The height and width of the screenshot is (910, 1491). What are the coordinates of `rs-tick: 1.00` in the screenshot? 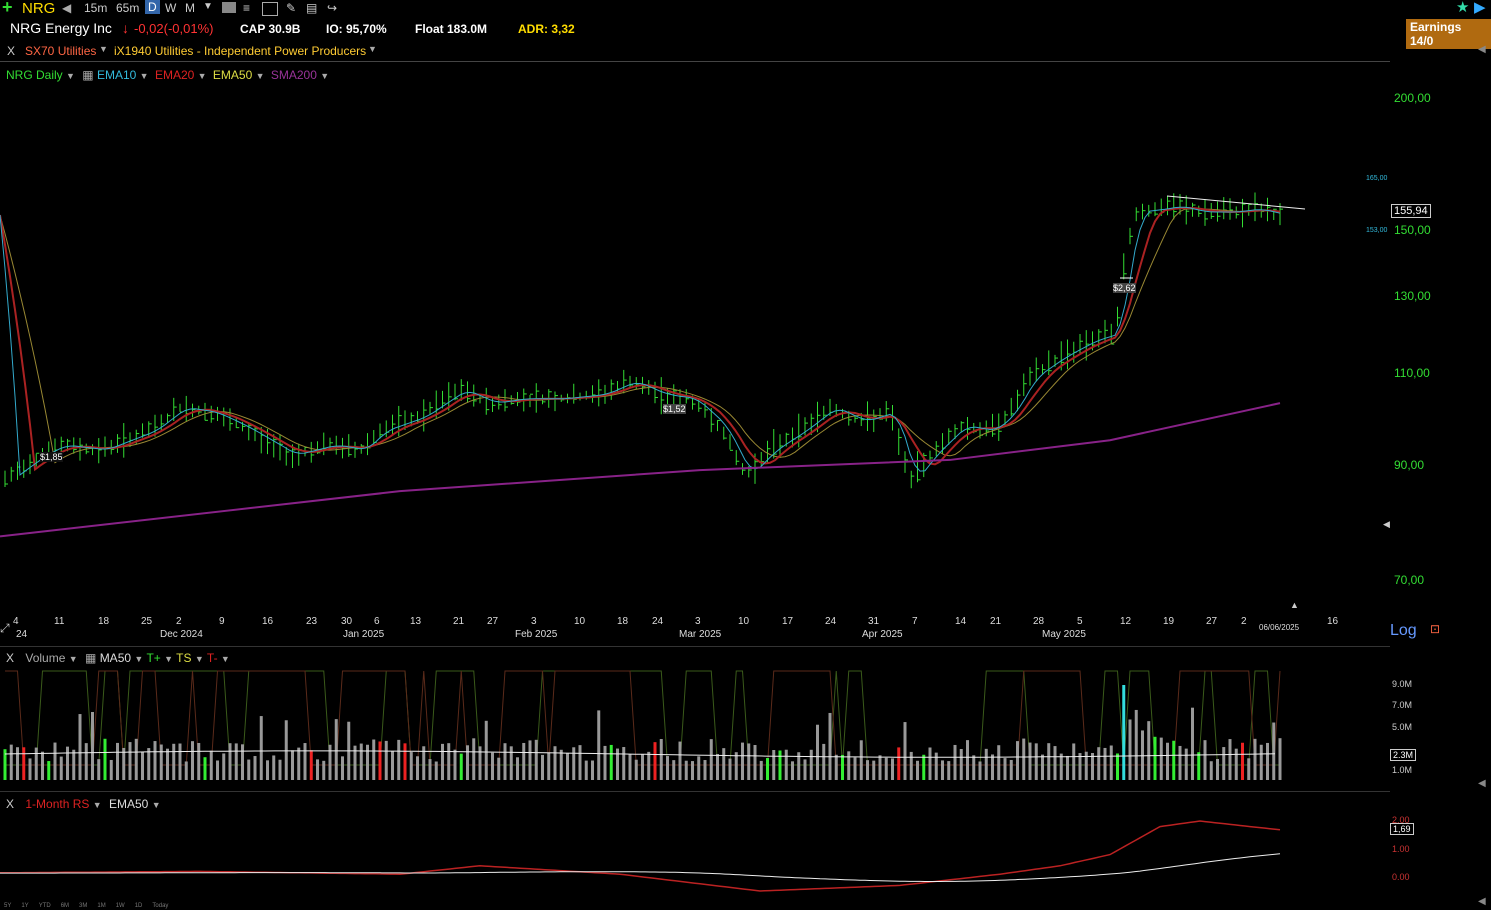 It's located at (1401, 849).